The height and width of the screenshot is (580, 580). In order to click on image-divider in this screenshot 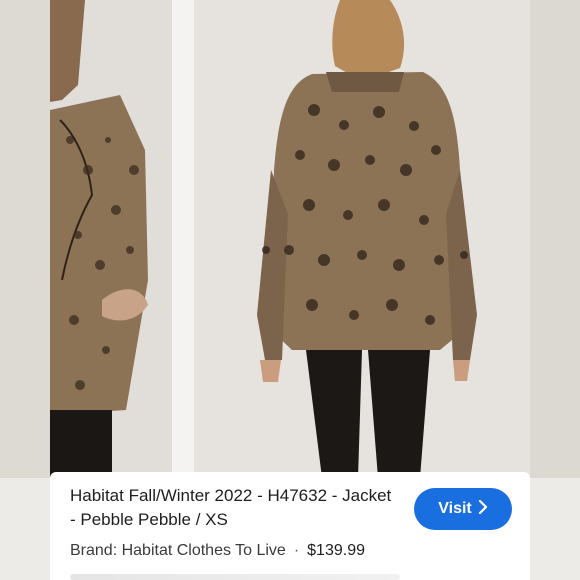, I will do `click(183, 239)`.